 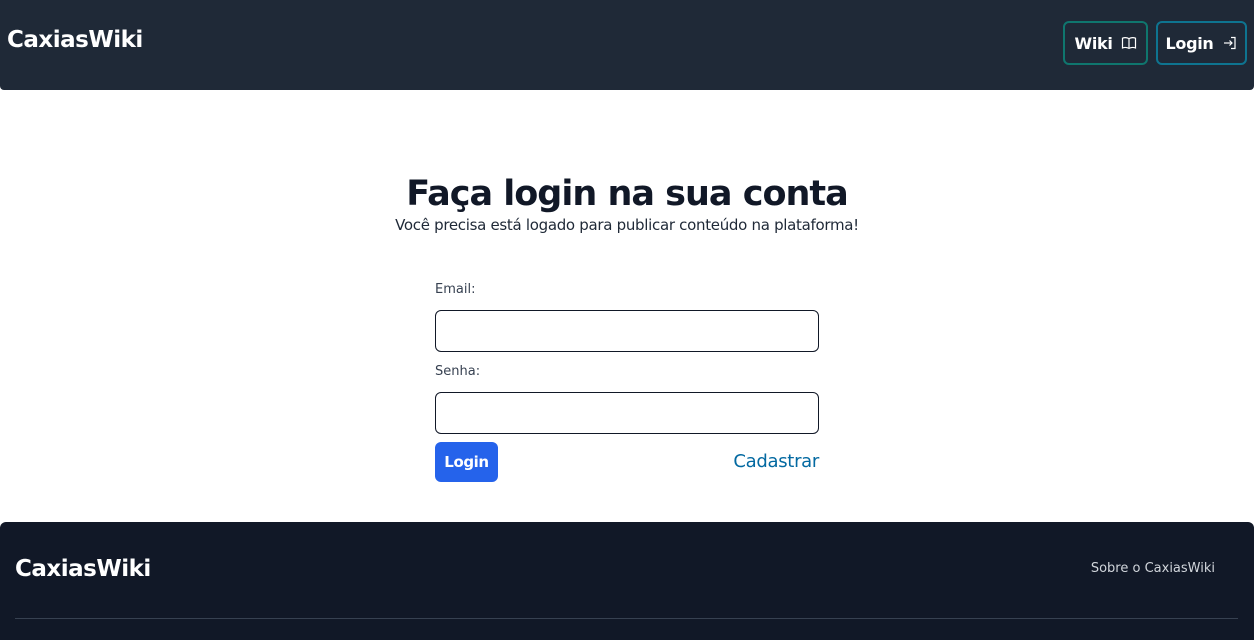 I want to click on login-nav-button: Login, so click(x=1201, y=43).